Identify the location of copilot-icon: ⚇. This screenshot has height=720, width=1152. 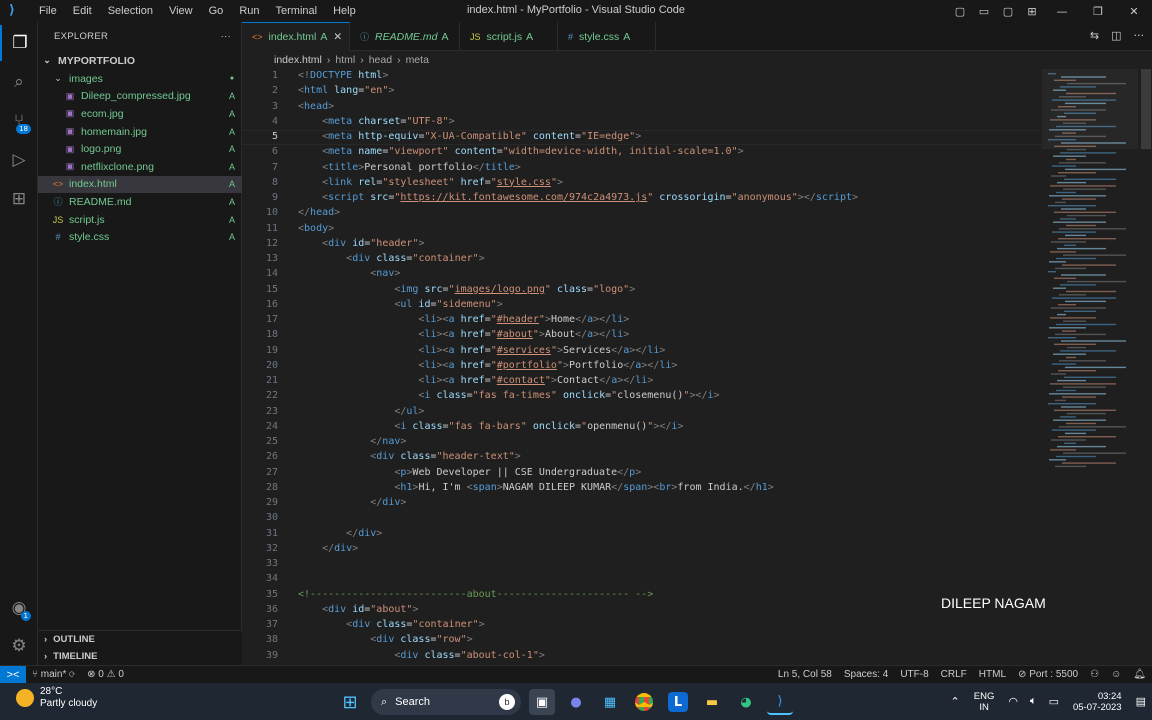
(1094, 674).